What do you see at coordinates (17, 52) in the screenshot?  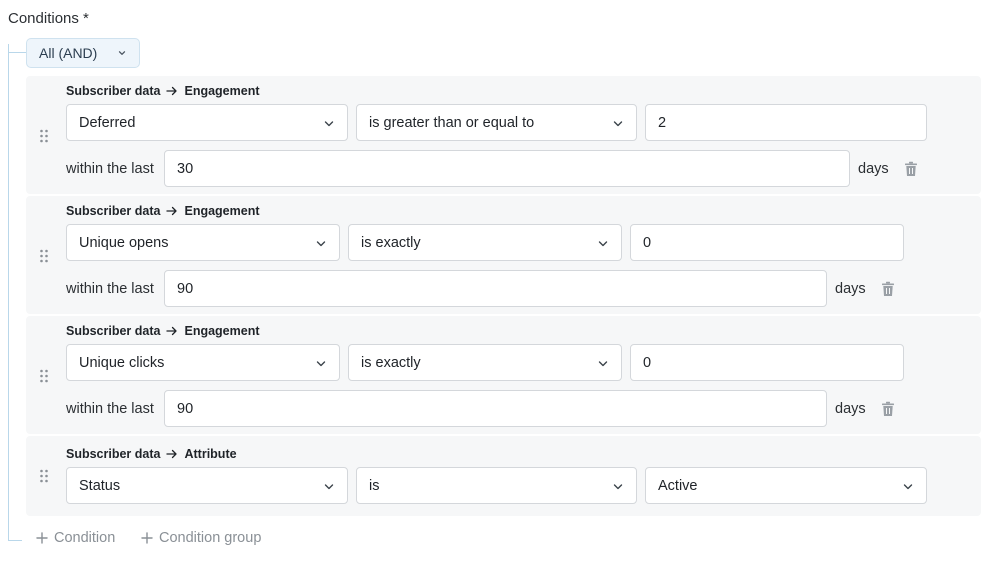 I see `group-bracket-top` at bounding box center [17, 52].